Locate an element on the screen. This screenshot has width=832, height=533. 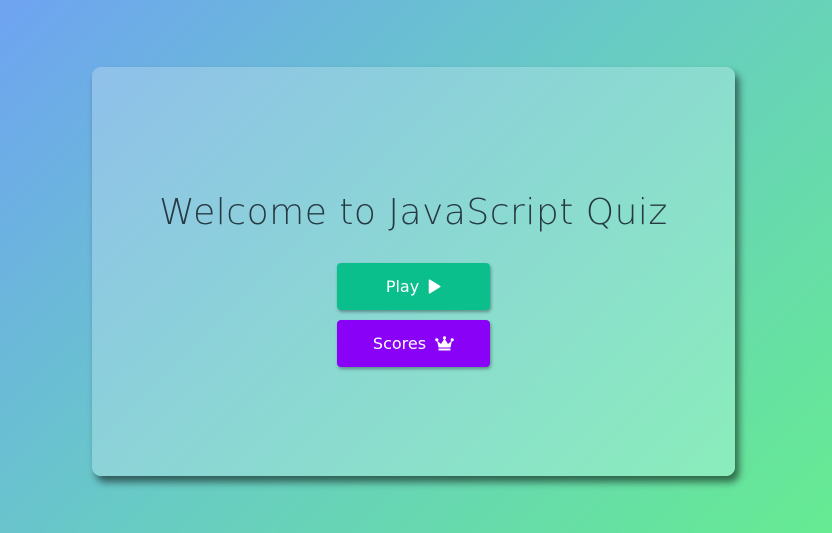
play-button: Play is located at coordinates (413, 286).